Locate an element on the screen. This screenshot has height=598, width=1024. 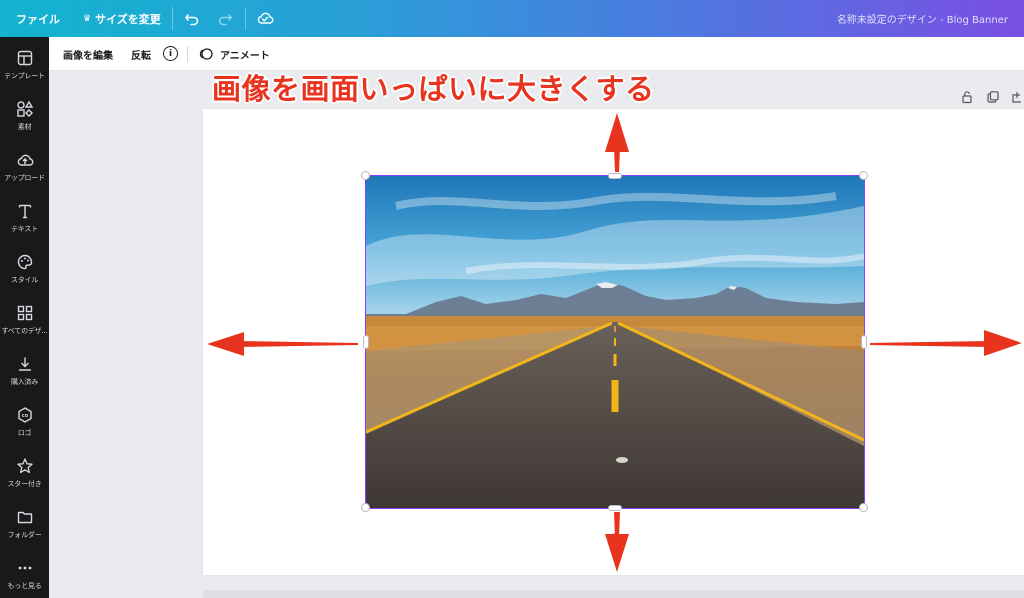
grid-icon is located at coordinates (24, 313).